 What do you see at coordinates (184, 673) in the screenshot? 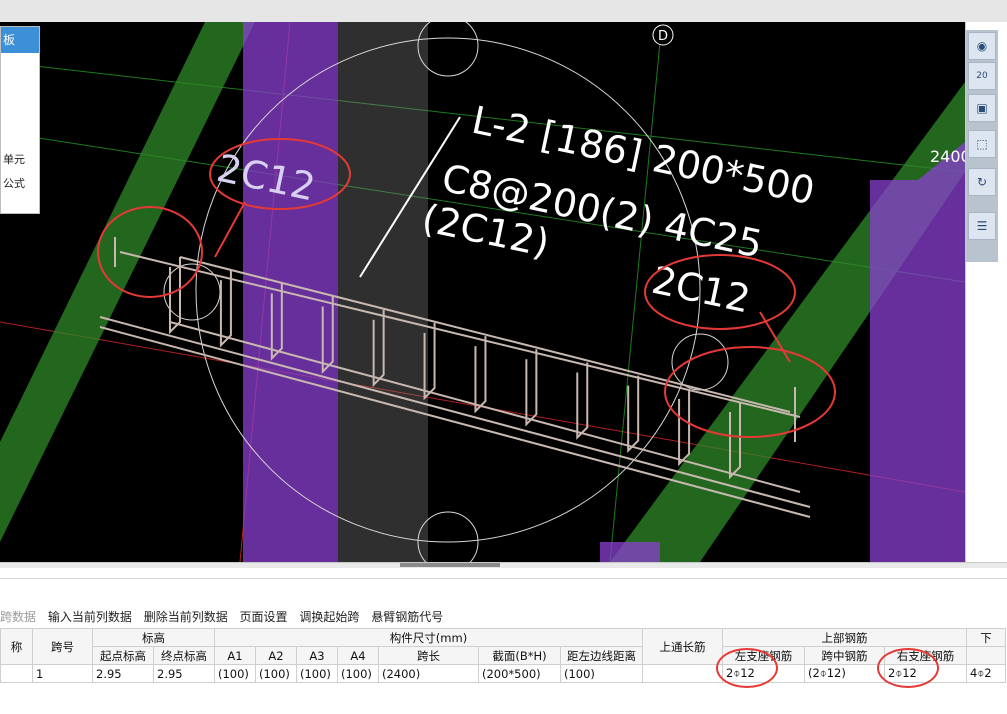
I see `cell-end-elev: 2.95` at bounding box center [184, 673].